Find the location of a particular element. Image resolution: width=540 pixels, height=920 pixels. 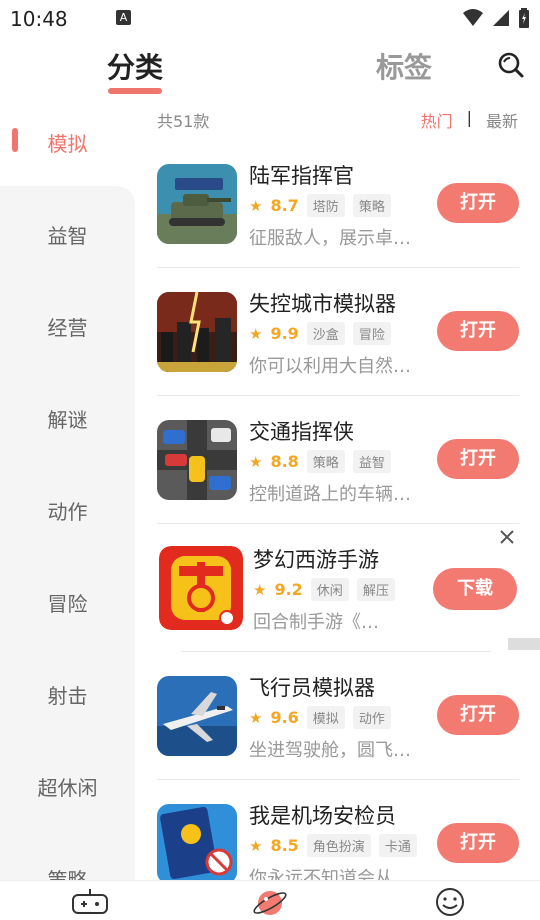

sidebar-item: 超休闲 is located at coordinates (67, 786).